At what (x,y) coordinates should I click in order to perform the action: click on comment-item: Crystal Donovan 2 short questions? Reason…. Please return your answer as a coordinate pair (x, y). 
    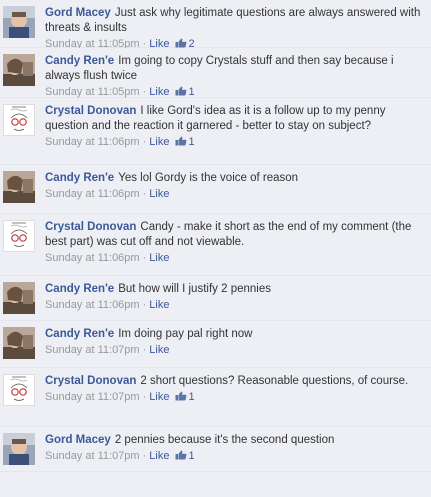
    Looking at the image, I should click on (215, 397).